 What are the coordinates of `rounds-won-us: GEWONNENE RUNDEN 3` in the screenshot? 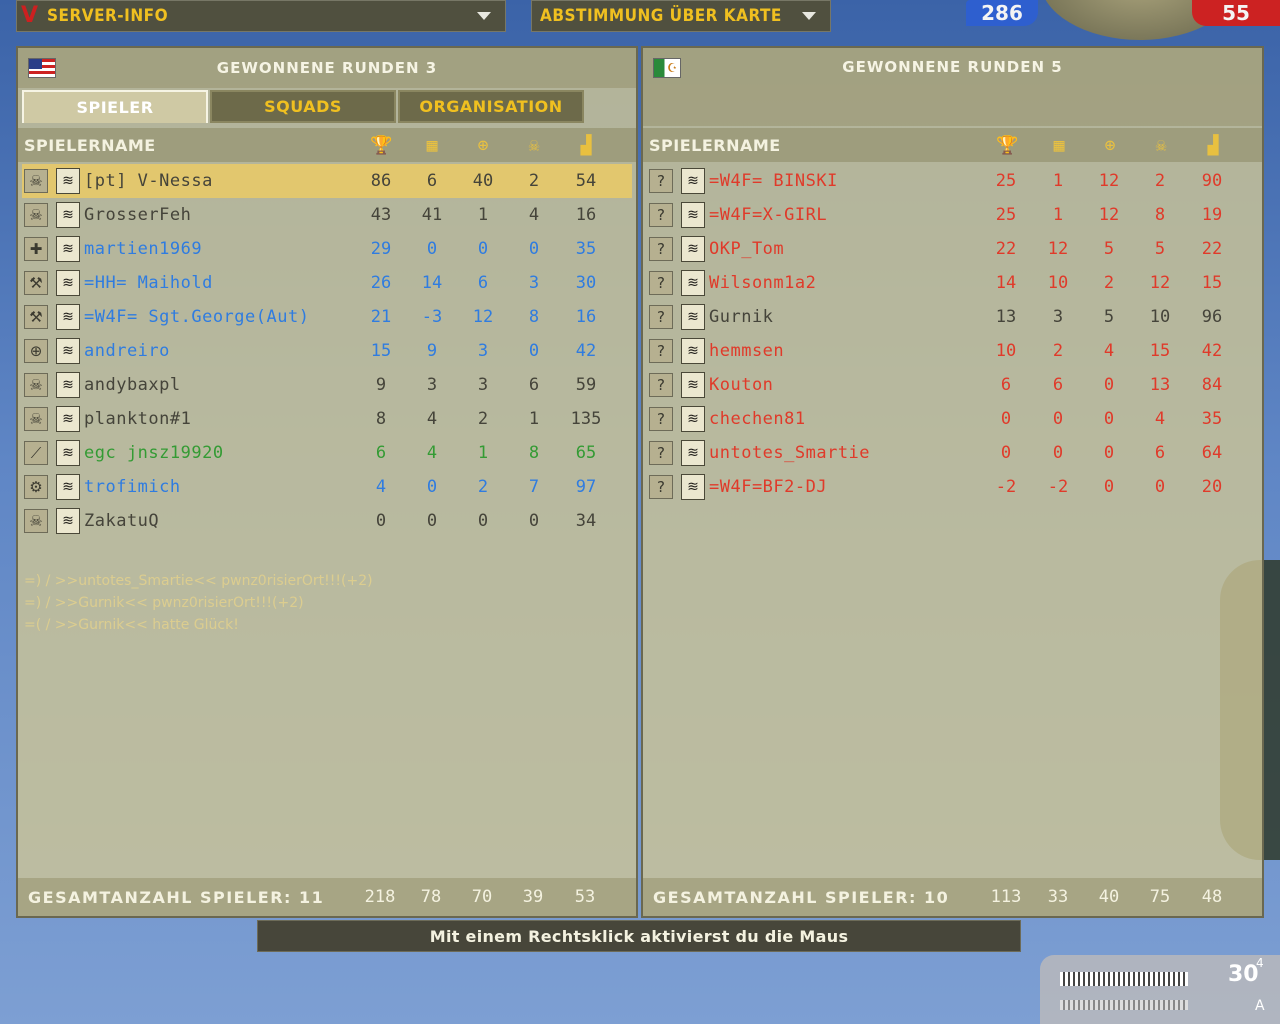 It's located at (327, 68).